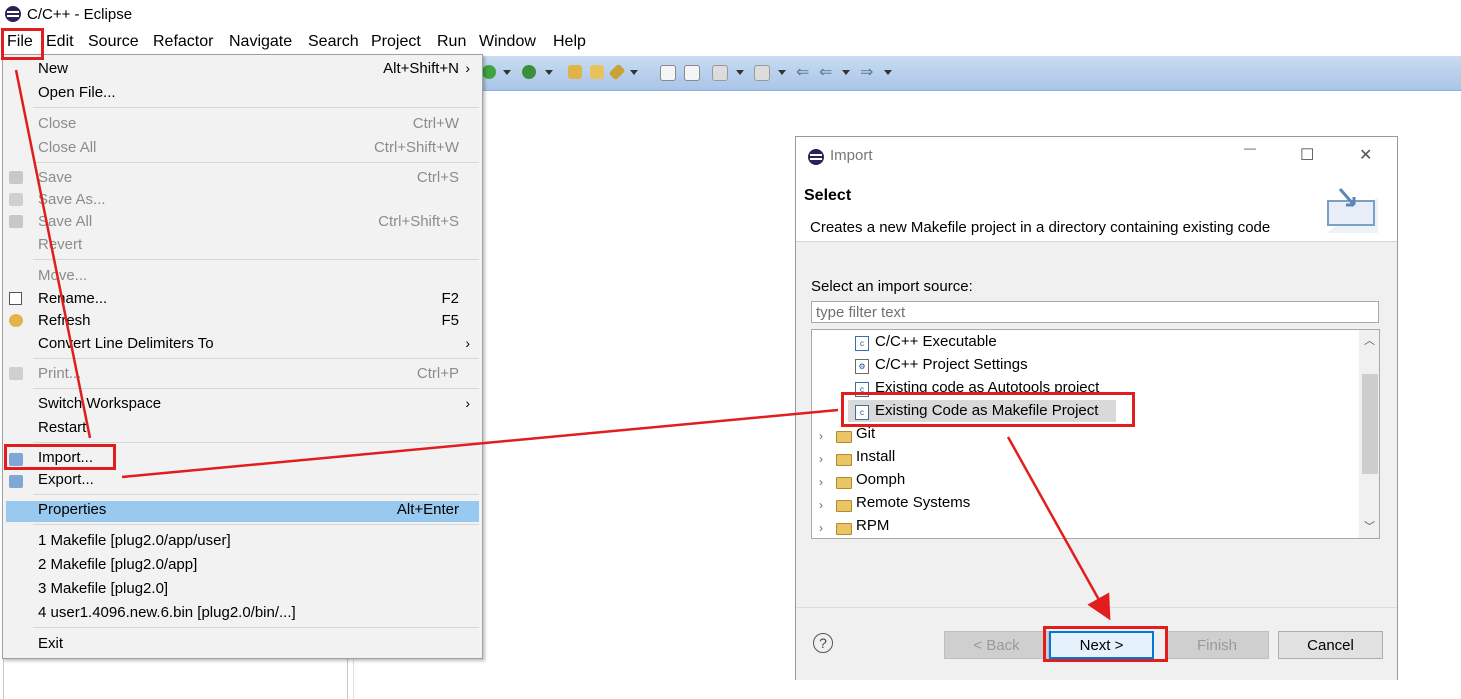 This screenshot has width=1461, height=699. Describe the element at coordinates (888, 72) in the screenshot. I see `forward-dropdown-icon` at that location.